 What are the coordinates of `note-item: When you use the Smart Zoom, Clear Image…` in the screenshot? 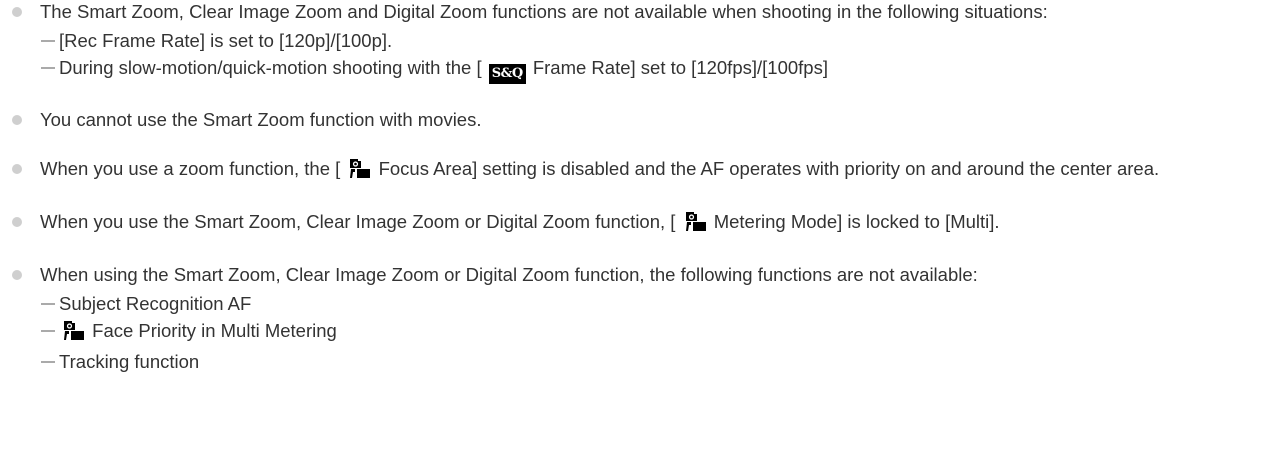 It's located at (643, 223).